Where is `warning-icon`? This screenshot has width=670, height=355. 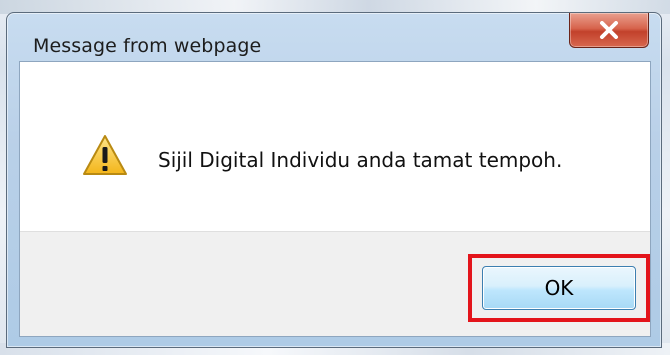 warning-icon is located at coordinates (105, 155).